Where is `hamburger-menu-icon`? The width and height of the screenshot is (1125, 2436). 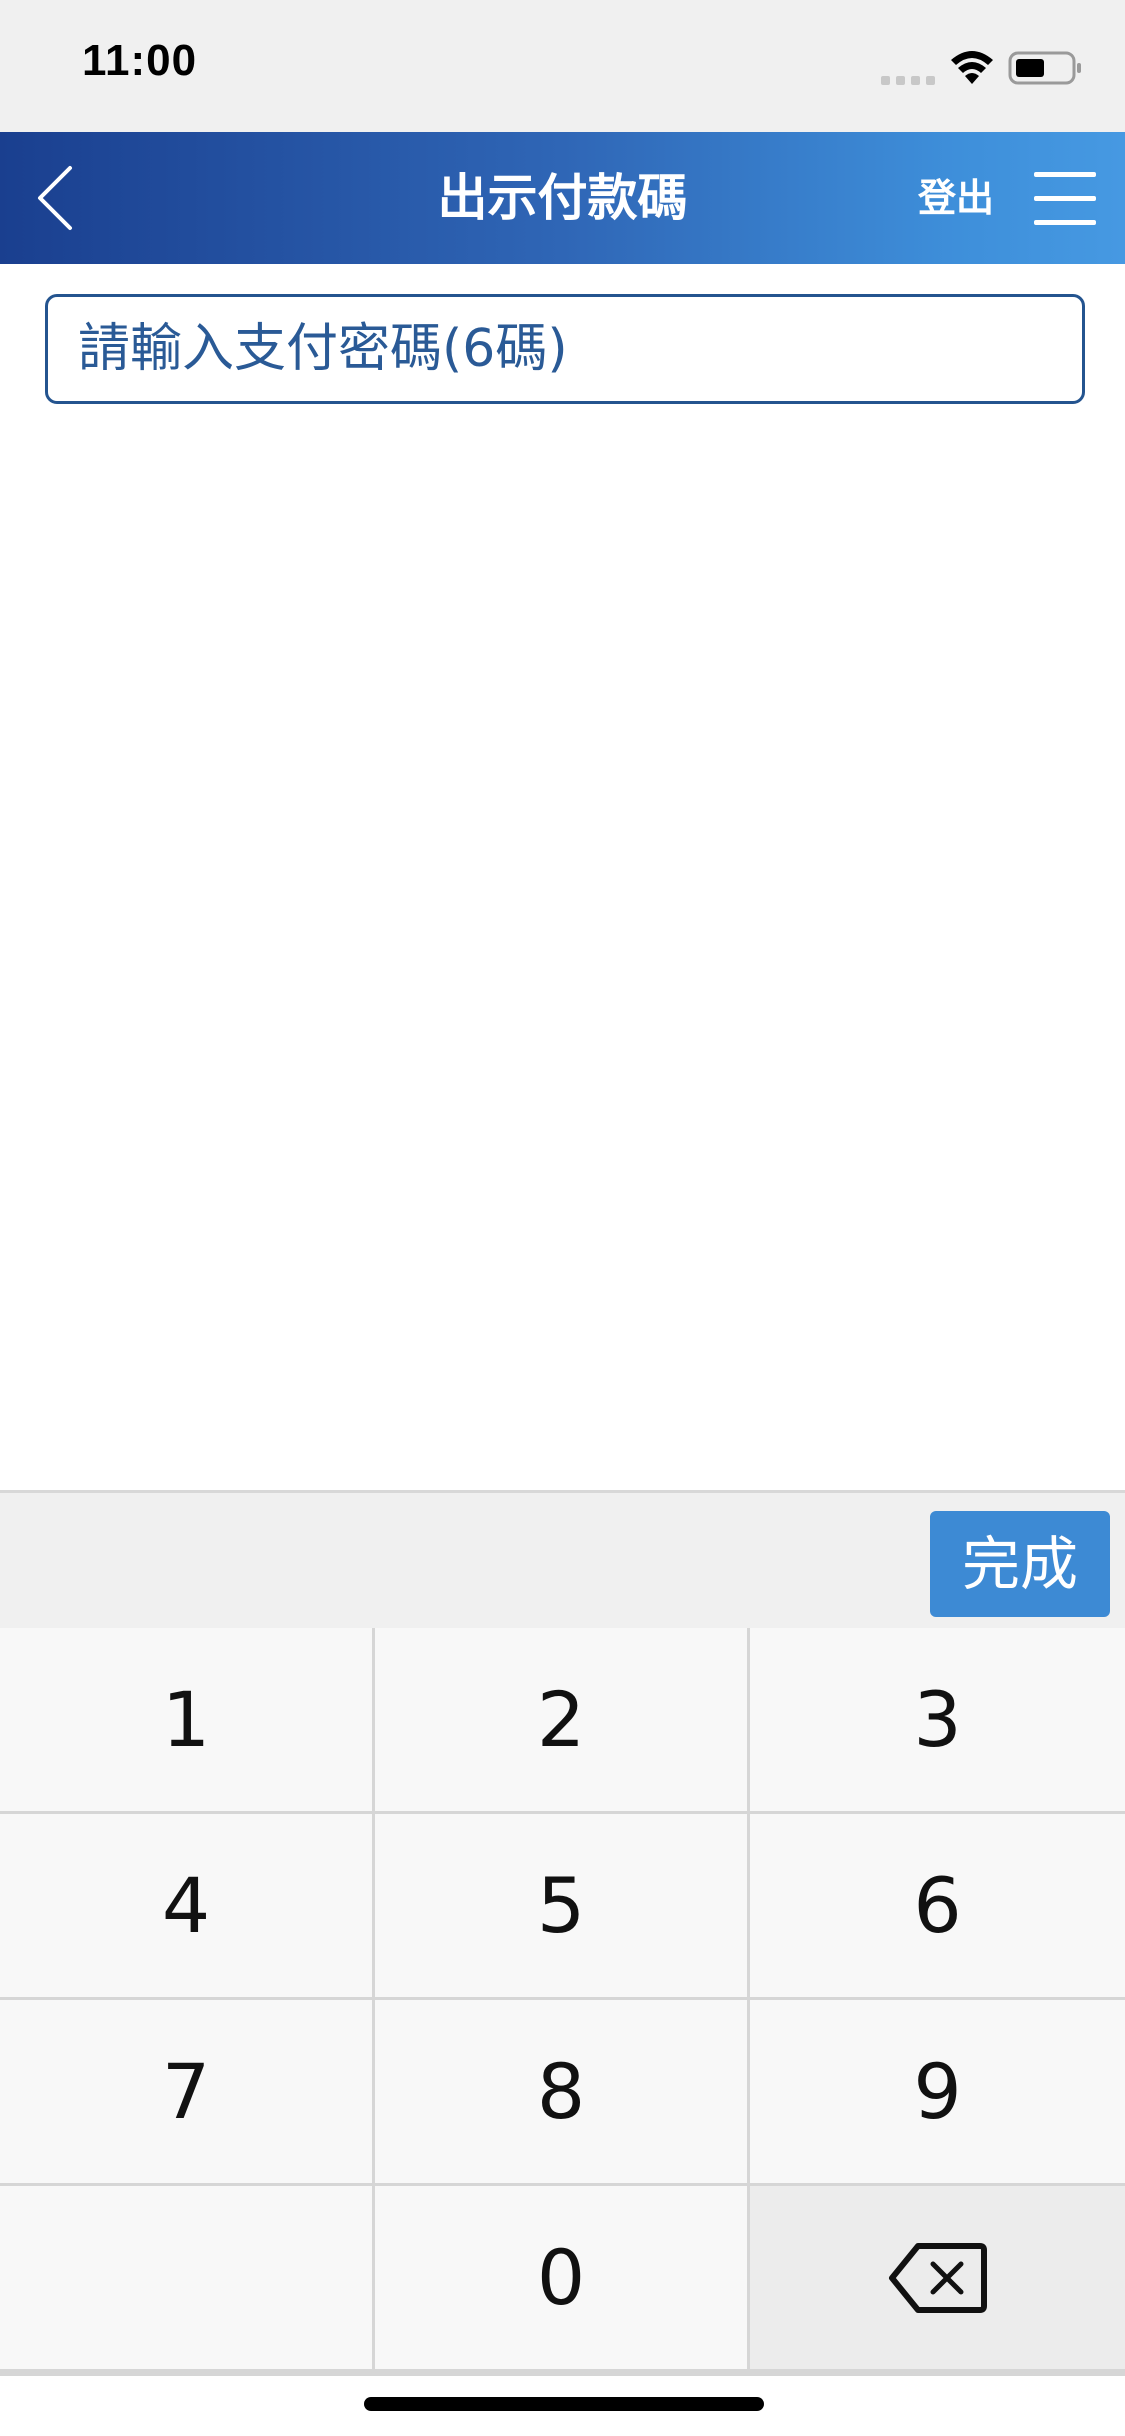
hamburger-menu-icon is located at coordinates (1065, 198).